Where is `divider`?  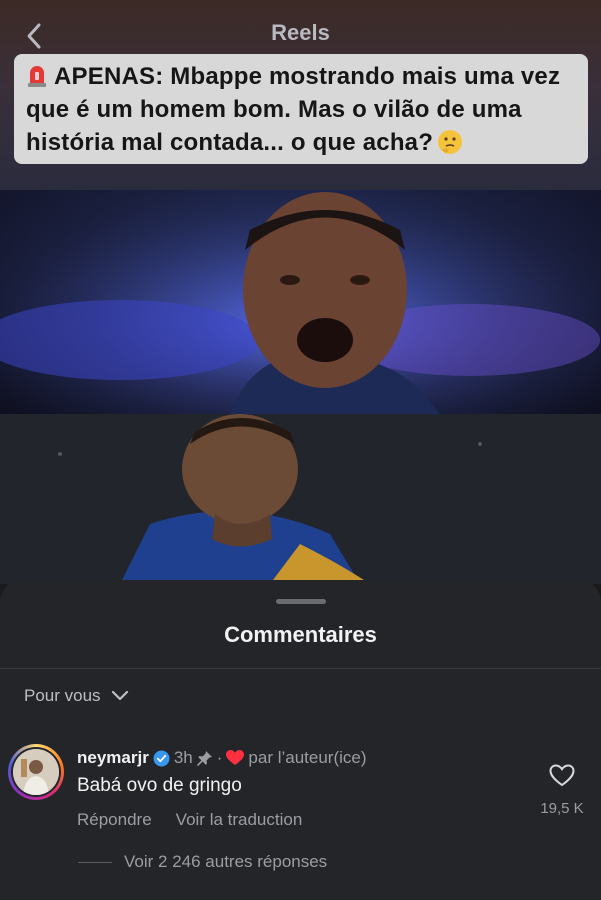 divider is located at coordinates (300, 668).